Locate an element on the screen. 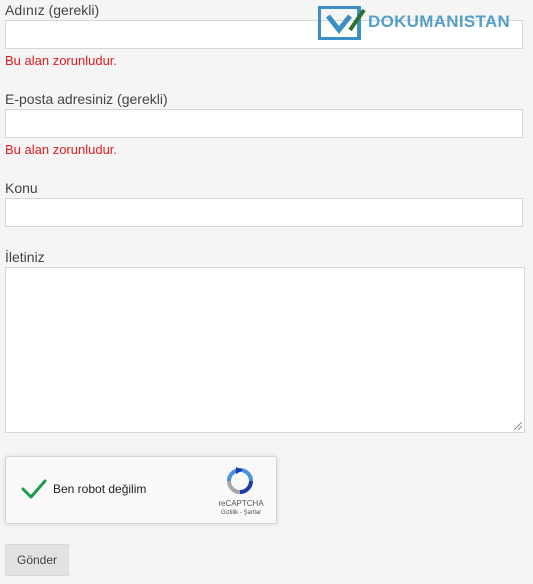 The image size is (533, 584). email-label: E-posta adresiniz (gerekli) is located at coordinates (86, 99).